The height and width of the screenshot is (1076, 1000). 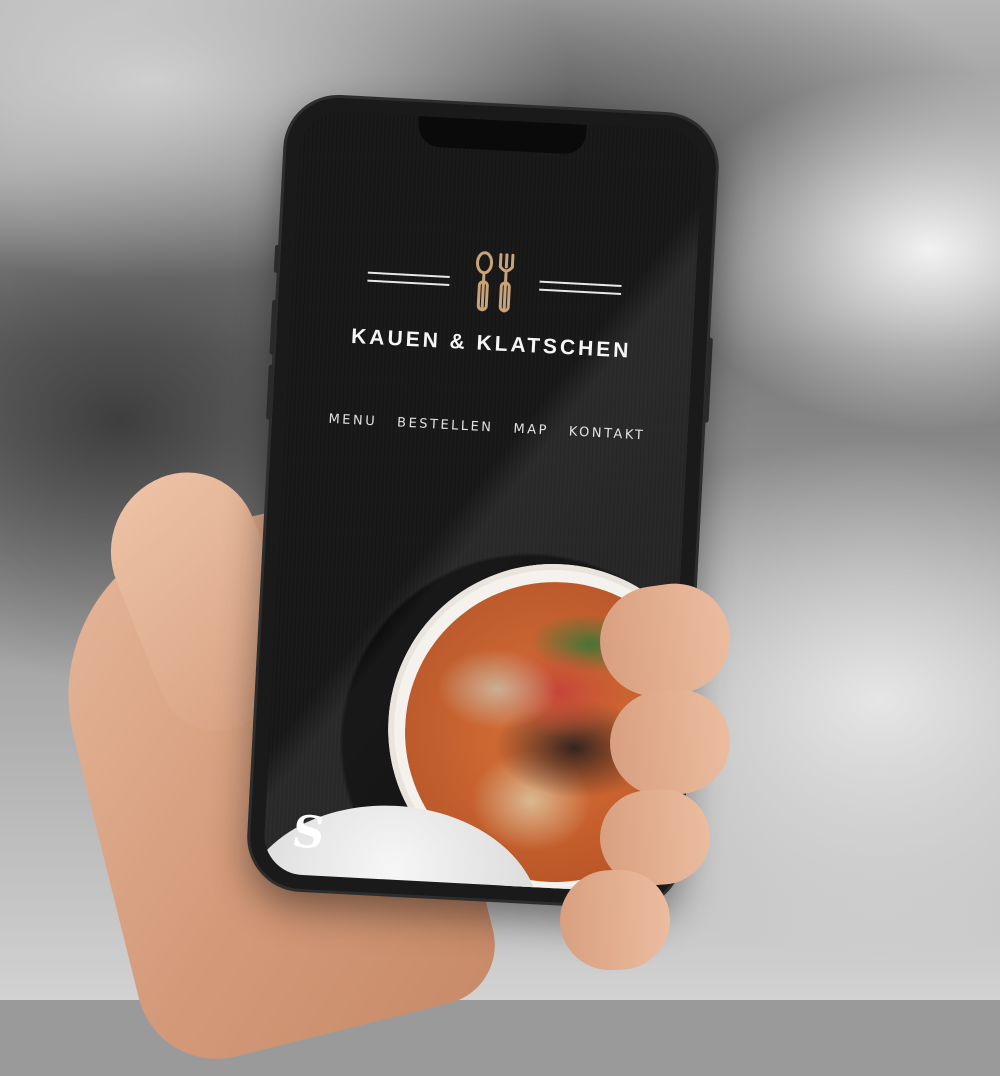 What do you see at coordinates (352, 421) in the screenshot?
I see `nav-menu: MENU` at bounding box center [352, 421].